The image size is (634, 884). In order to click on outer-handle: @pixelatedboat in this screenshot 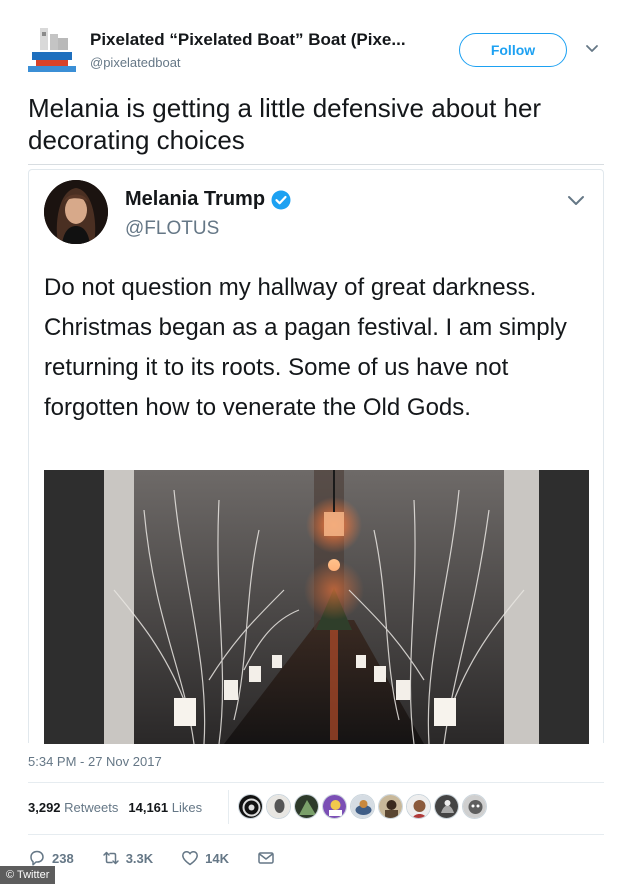, I will do `click(135, 62)`.